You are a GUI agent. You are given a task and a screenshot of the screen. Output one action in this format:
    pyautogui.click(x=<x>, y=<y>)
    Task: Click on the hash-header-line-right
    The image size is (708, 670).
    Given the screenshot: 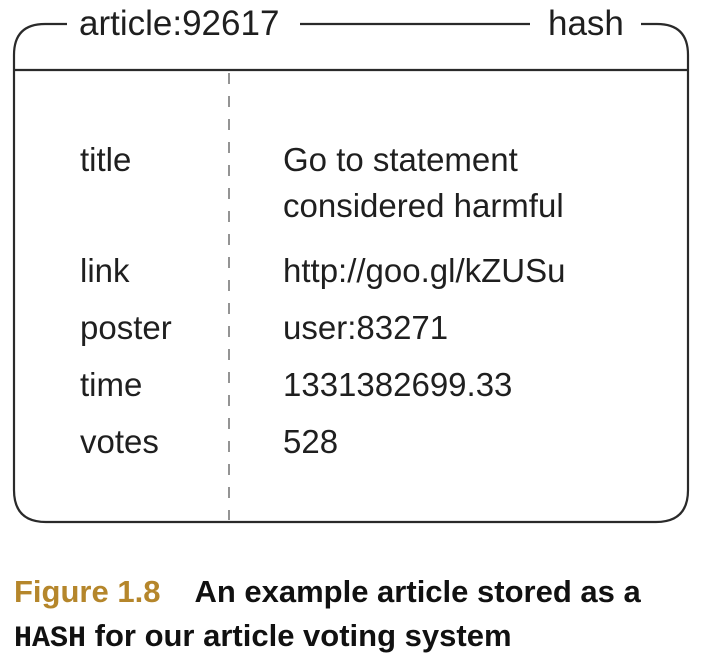 What is the action you would take?
    pyautogui.click(x=665, y=46)
    